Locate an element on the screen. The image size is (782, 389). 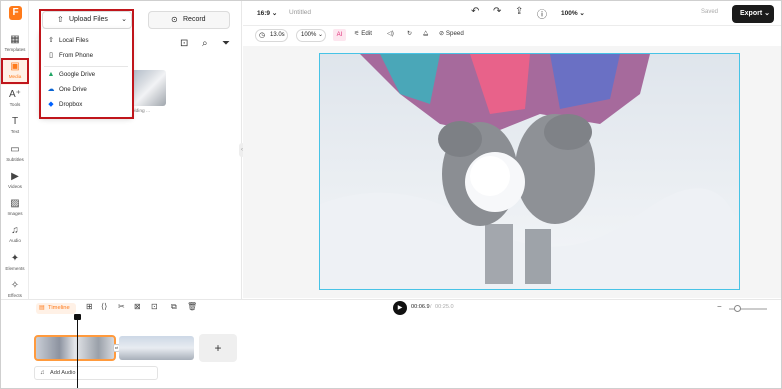
total-time: 00:25.0 is located at coordinates (444, 307).